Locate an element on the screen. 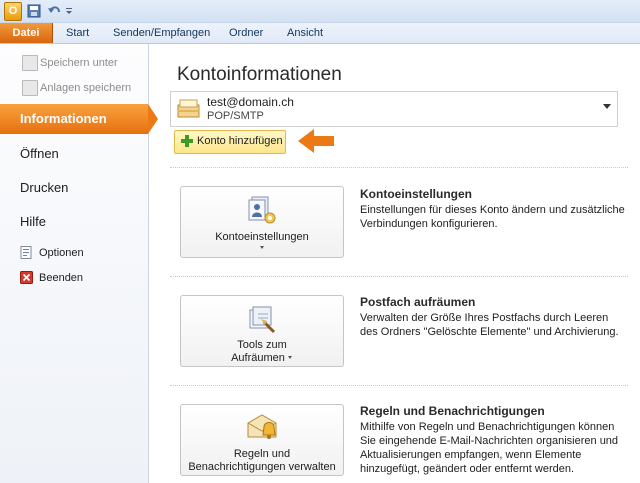  tab-senden-empfangen: Senden/Empfangen is located at coordinates (161, 33).